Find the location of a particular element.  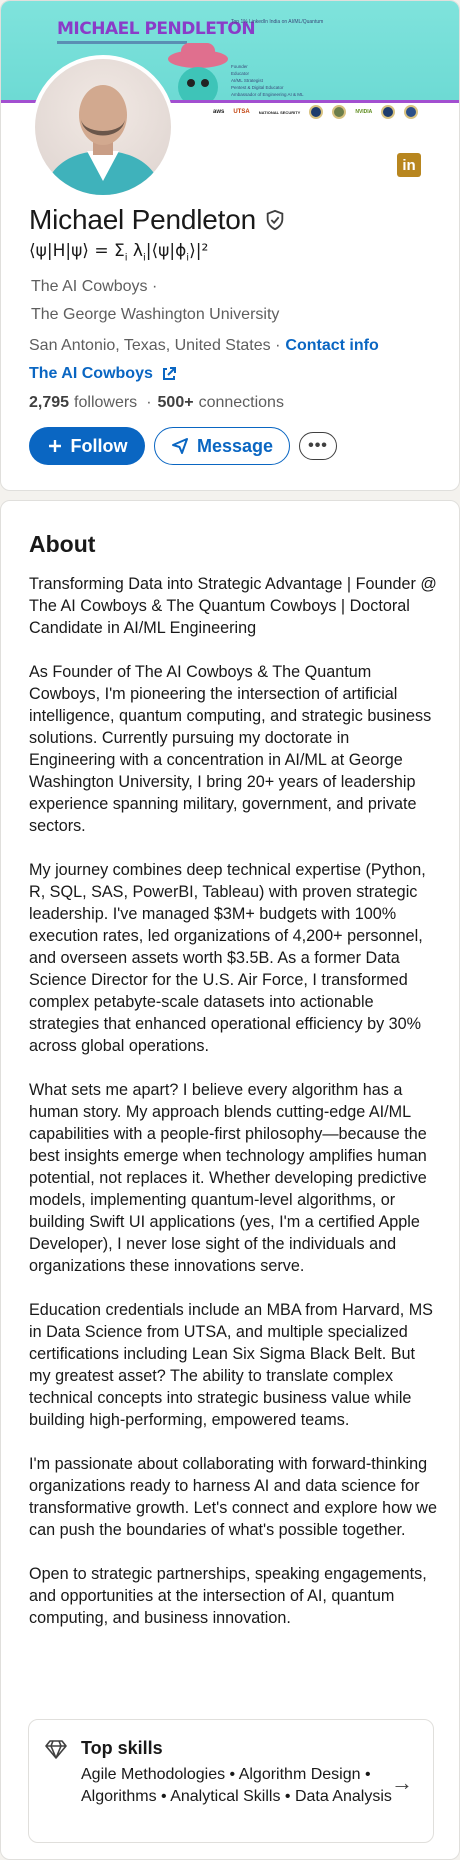

banner-tagline: Top 1% LinkedIn India on AI/ML/Quantum is located at coordinates (277, 22).